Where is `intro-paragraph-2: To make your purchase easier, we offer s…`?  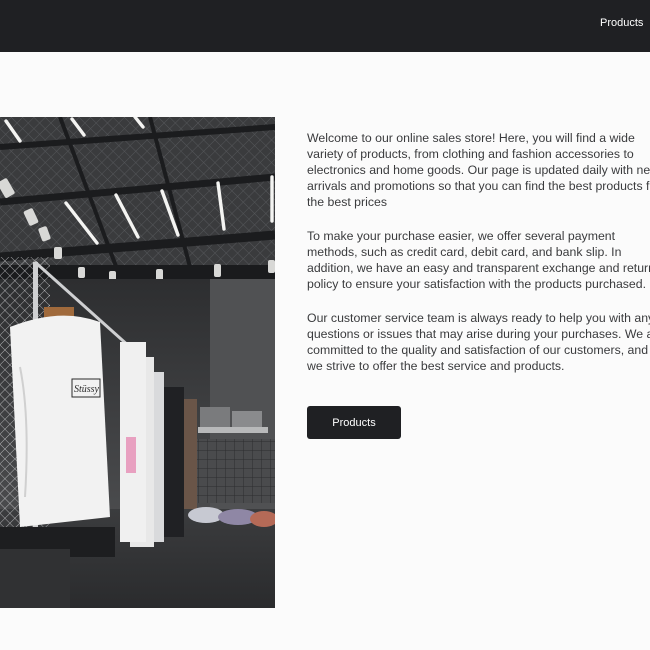
intro-paragraph-2: To make your purchase easier, we offer s… is located at coordinates (478, 260).